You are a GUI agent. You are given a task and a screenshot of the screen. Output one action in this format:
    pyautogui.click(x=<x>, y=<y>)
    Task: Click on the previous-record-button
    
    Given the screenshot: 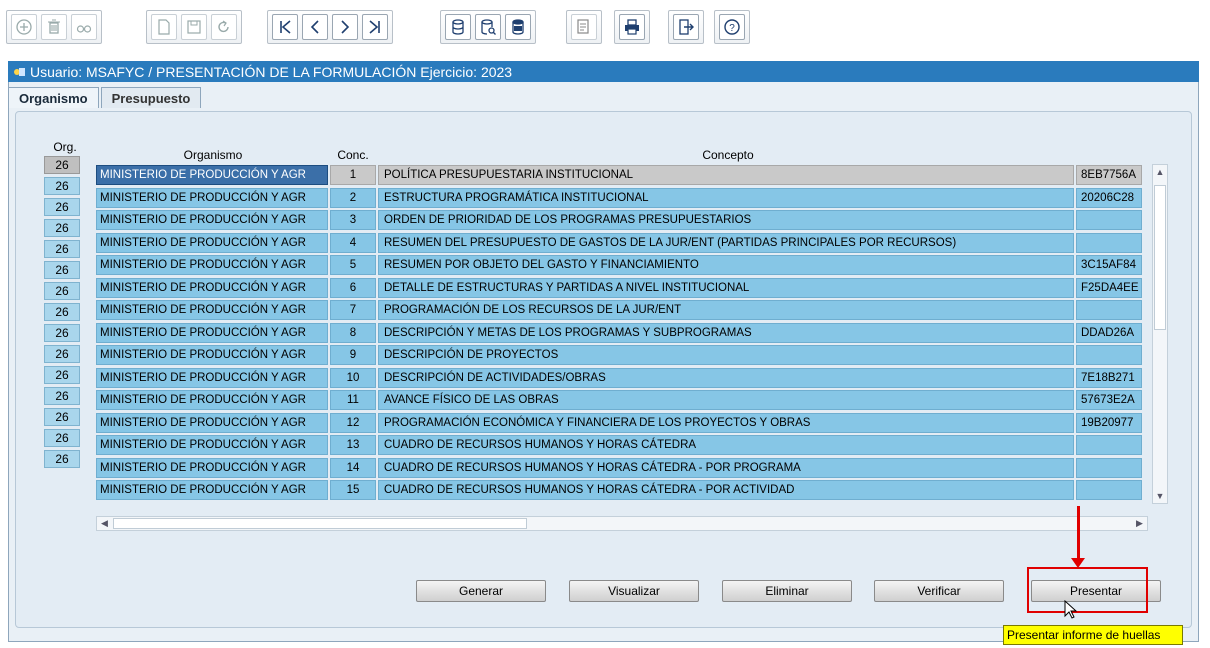 What is the action you would take?
    pyautogui.click(x=315, y=27)
    